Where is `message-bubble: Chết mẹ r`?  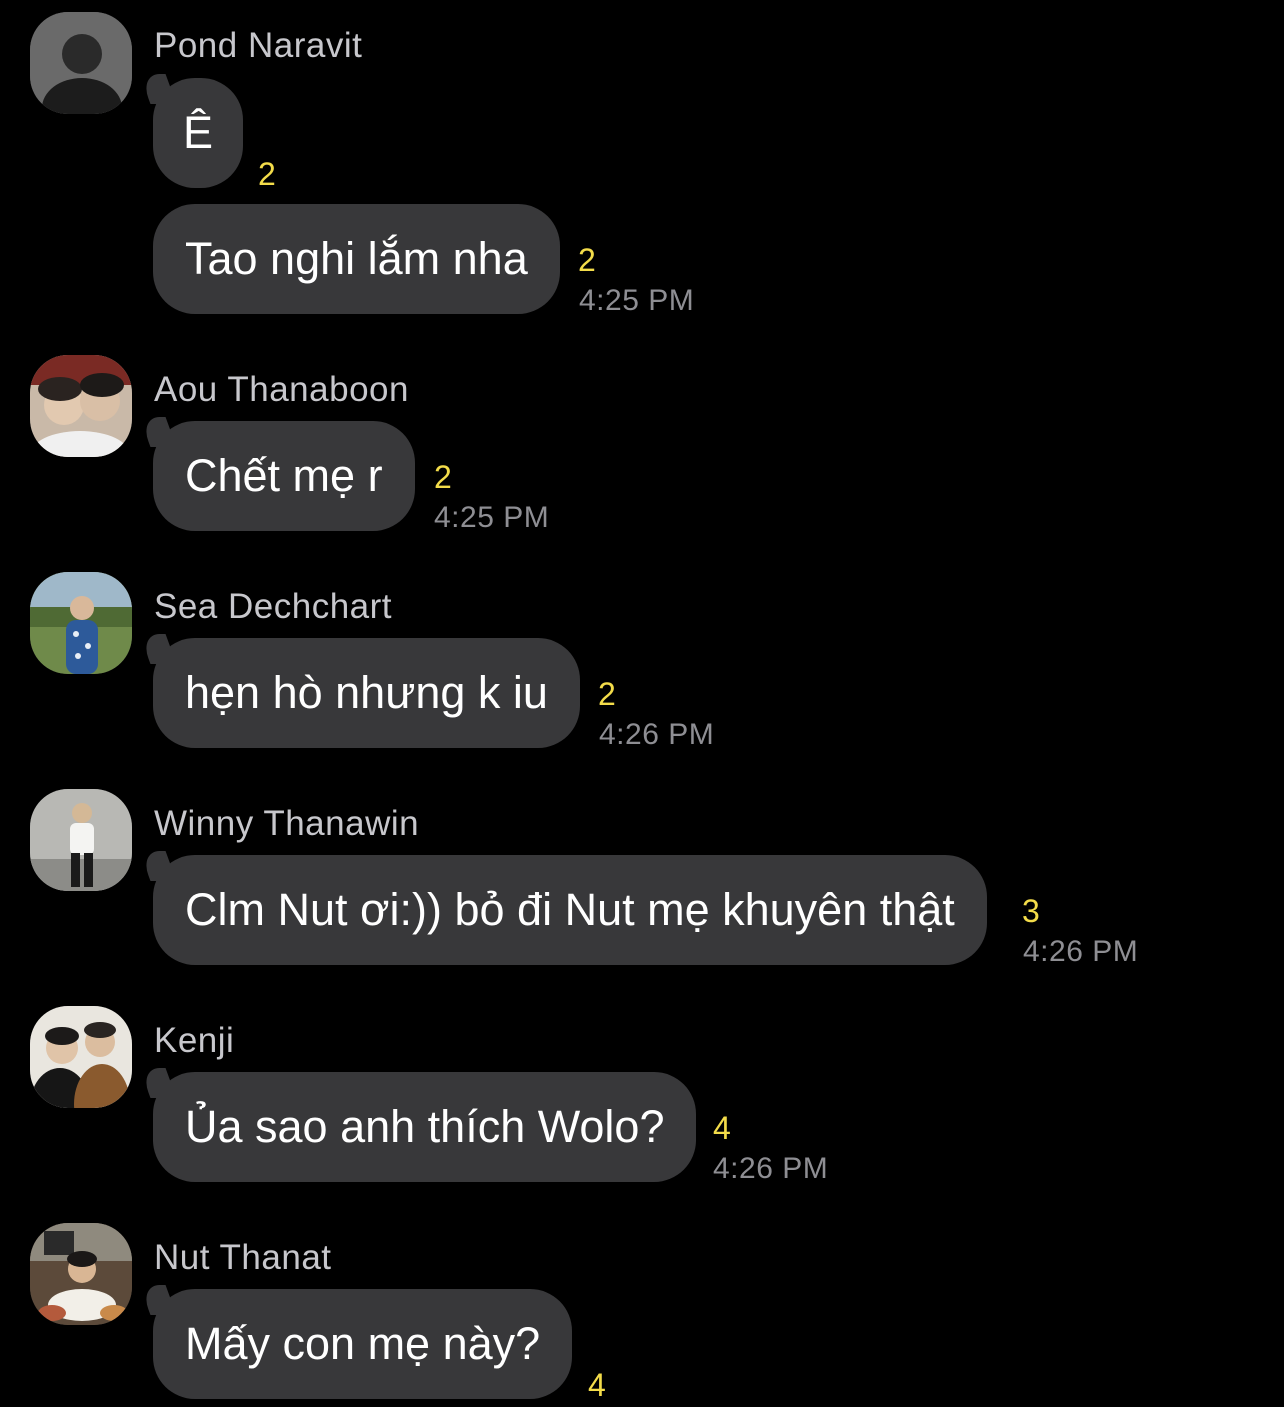
message-bubble: Chết mẹ r is located at coordinates (284, 476).